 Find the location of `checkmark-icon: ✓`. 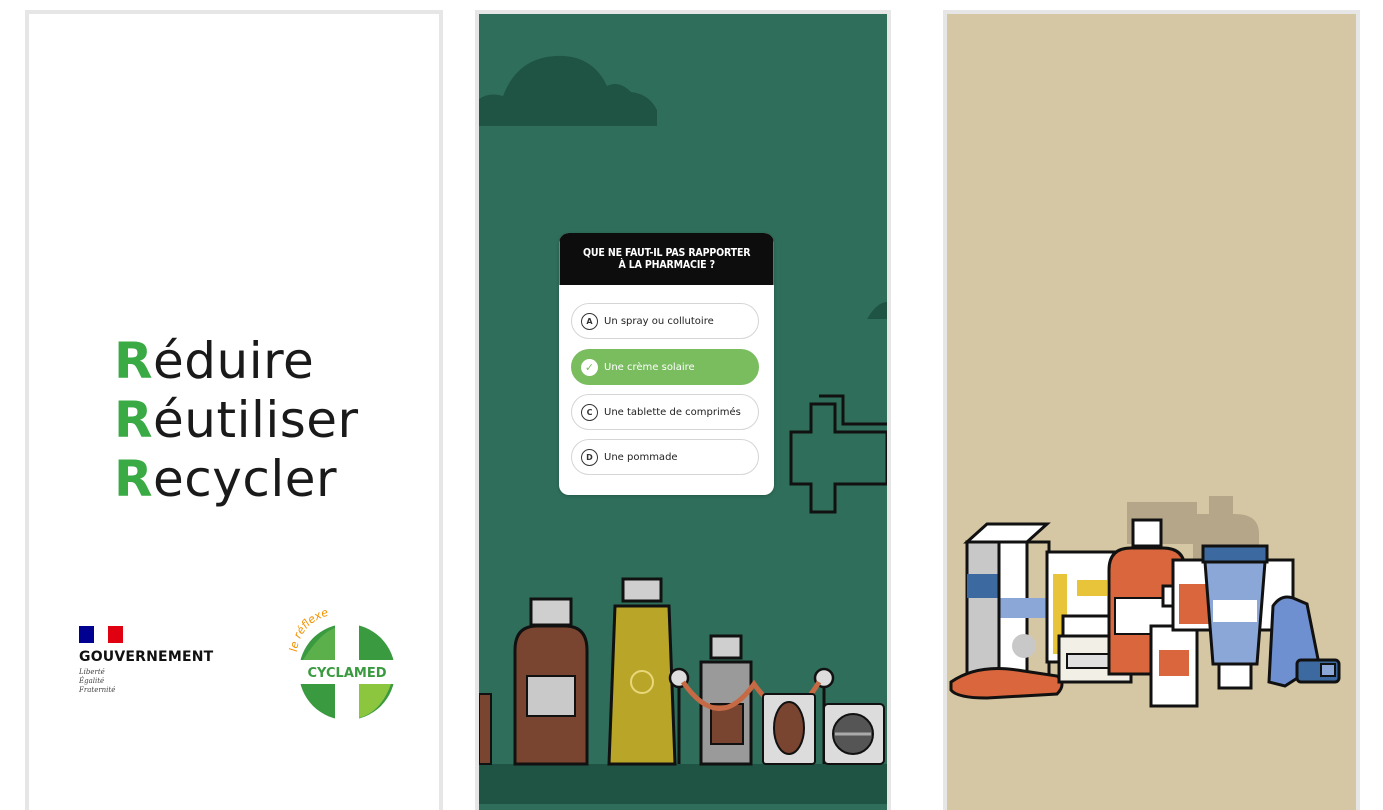

checkmark-icon: ✓ is located at coordinates (589, 367).